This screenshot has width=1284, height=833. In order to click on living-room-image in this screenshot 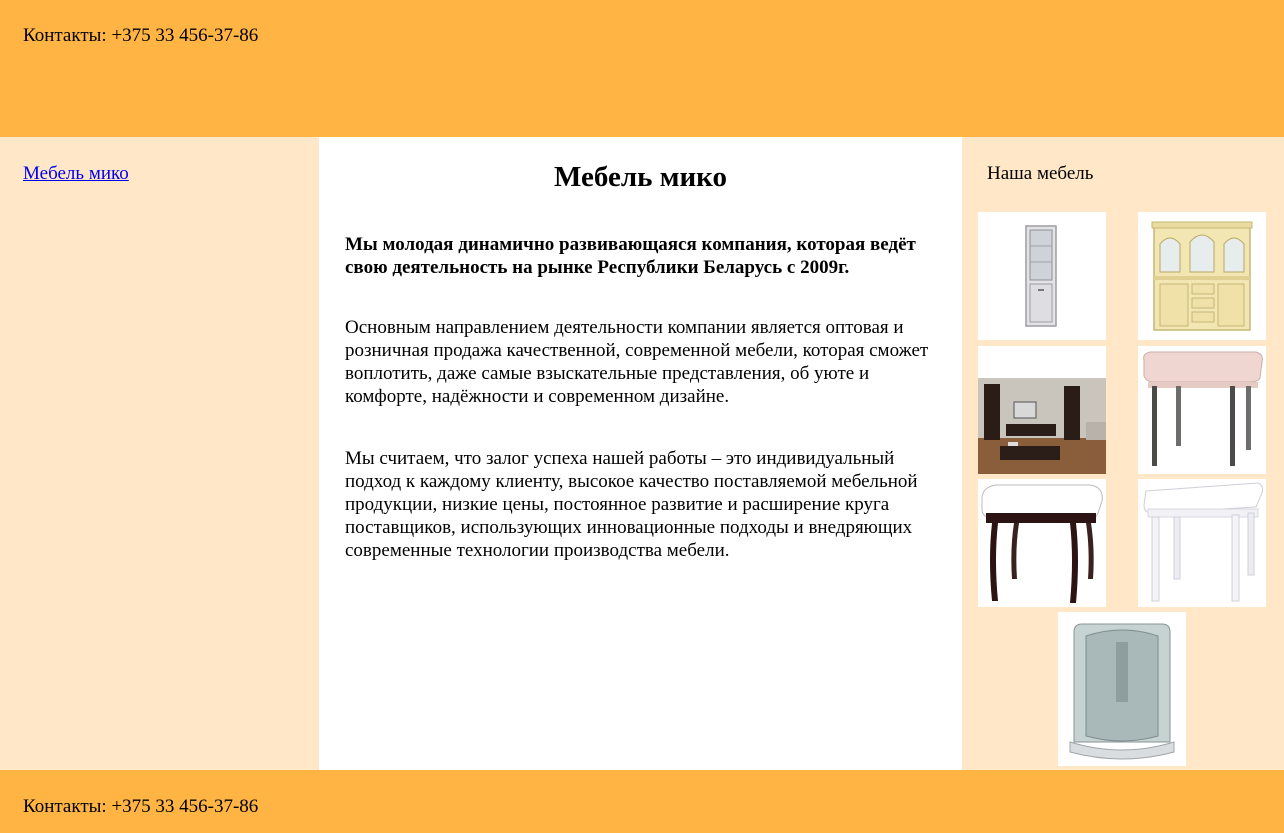, I will do `click(1042, 410)`.